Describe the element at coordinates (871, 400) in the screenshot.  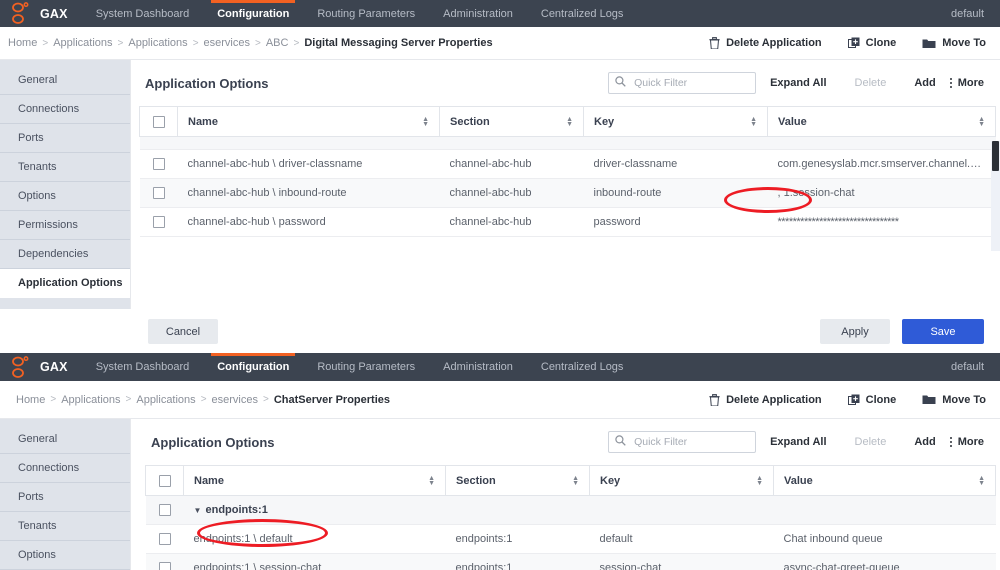
I see `clone-button-2: Clone` at that location.